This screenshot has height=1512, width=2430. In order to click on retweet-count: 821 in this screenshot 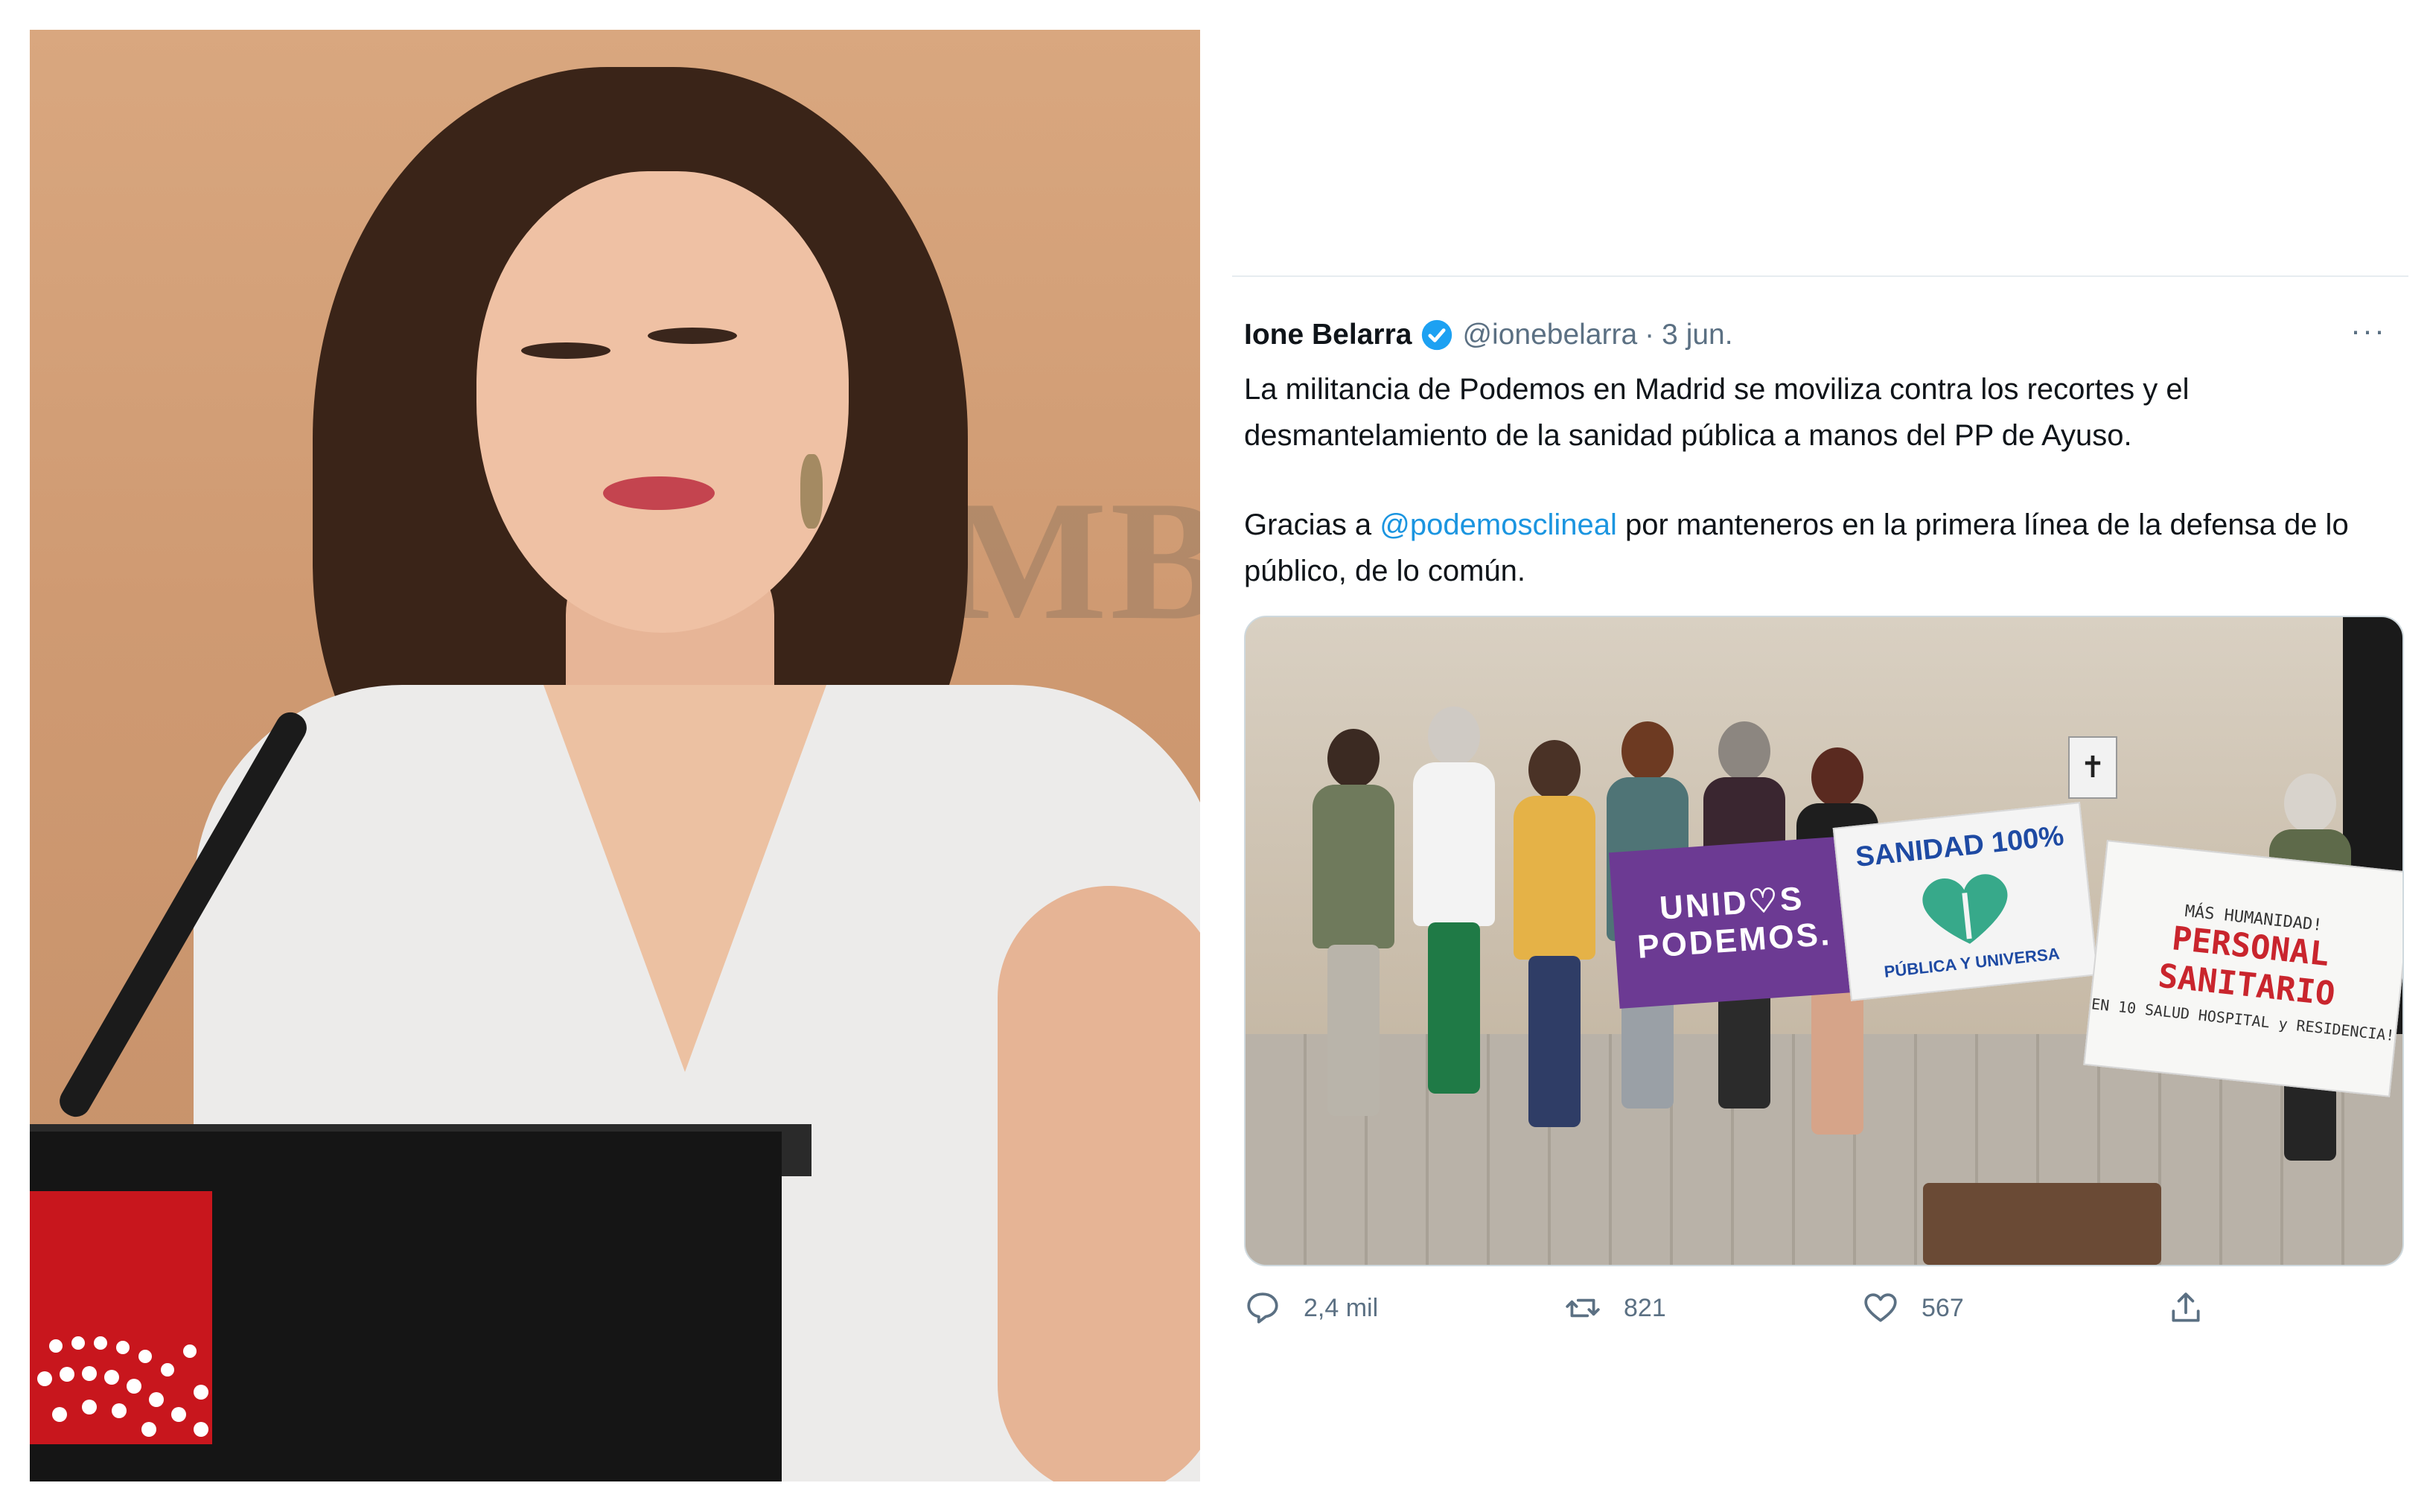, I will do `click(1645, 1307)`.